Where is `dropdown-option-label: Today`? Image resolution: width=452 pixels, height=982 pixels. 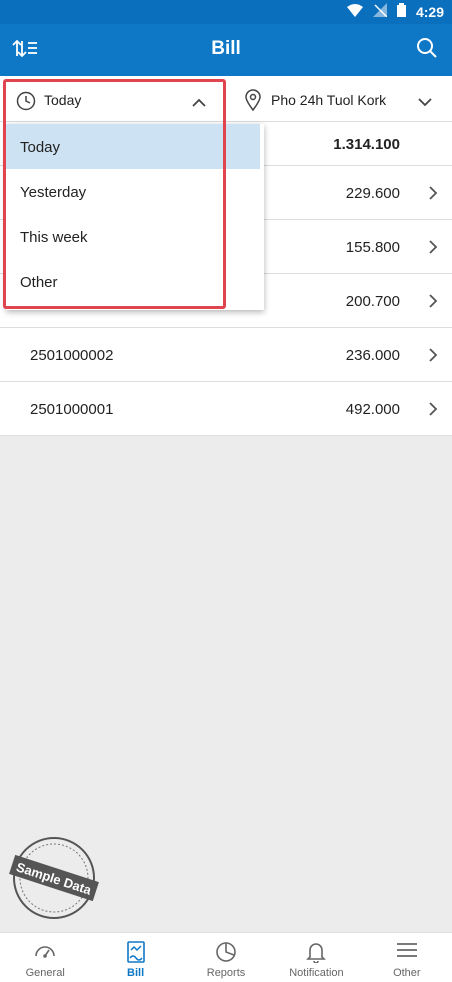
dropdown-option-label: Today is located at coordinates (40, 147).